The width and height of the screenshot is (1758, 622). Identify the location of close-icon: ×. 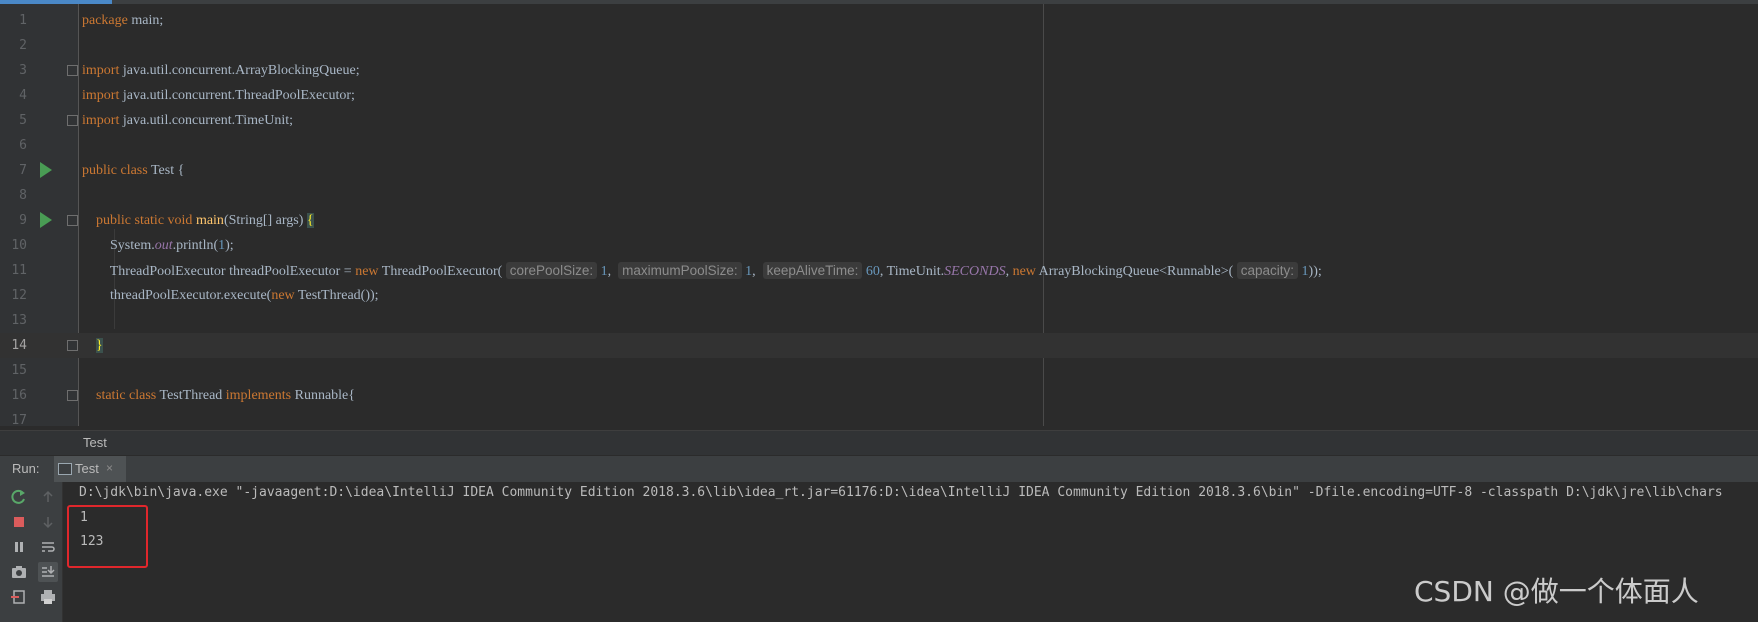
(109, 468).